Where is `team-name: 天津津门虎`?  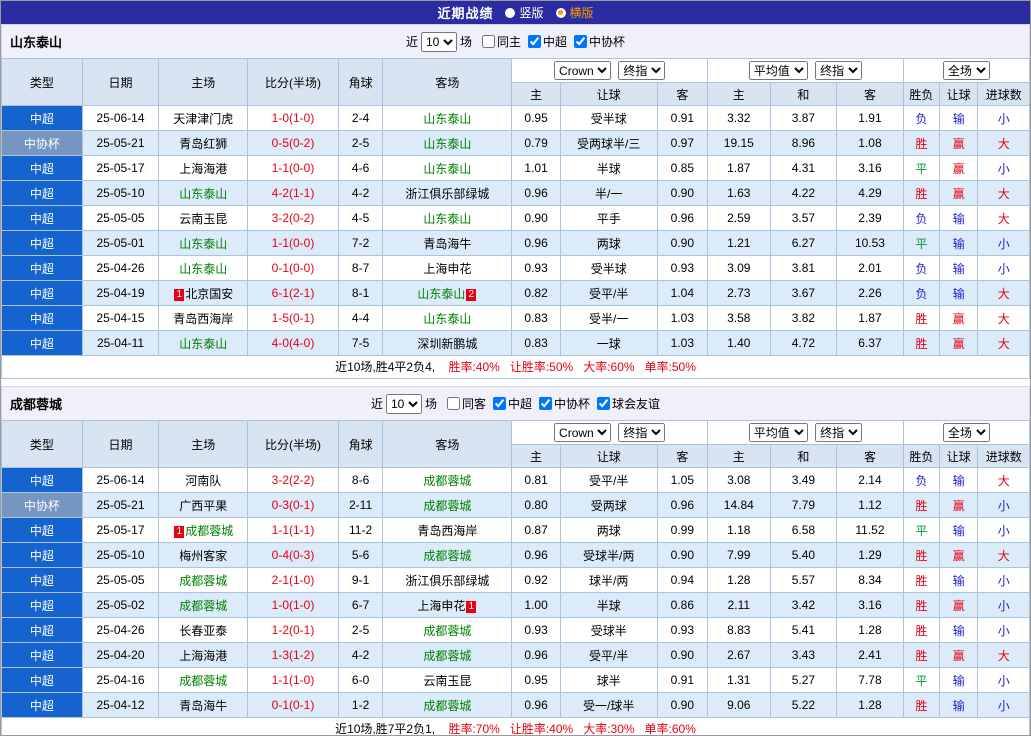
team-name: 天津津门虎 is located at coordinates (203, 119).